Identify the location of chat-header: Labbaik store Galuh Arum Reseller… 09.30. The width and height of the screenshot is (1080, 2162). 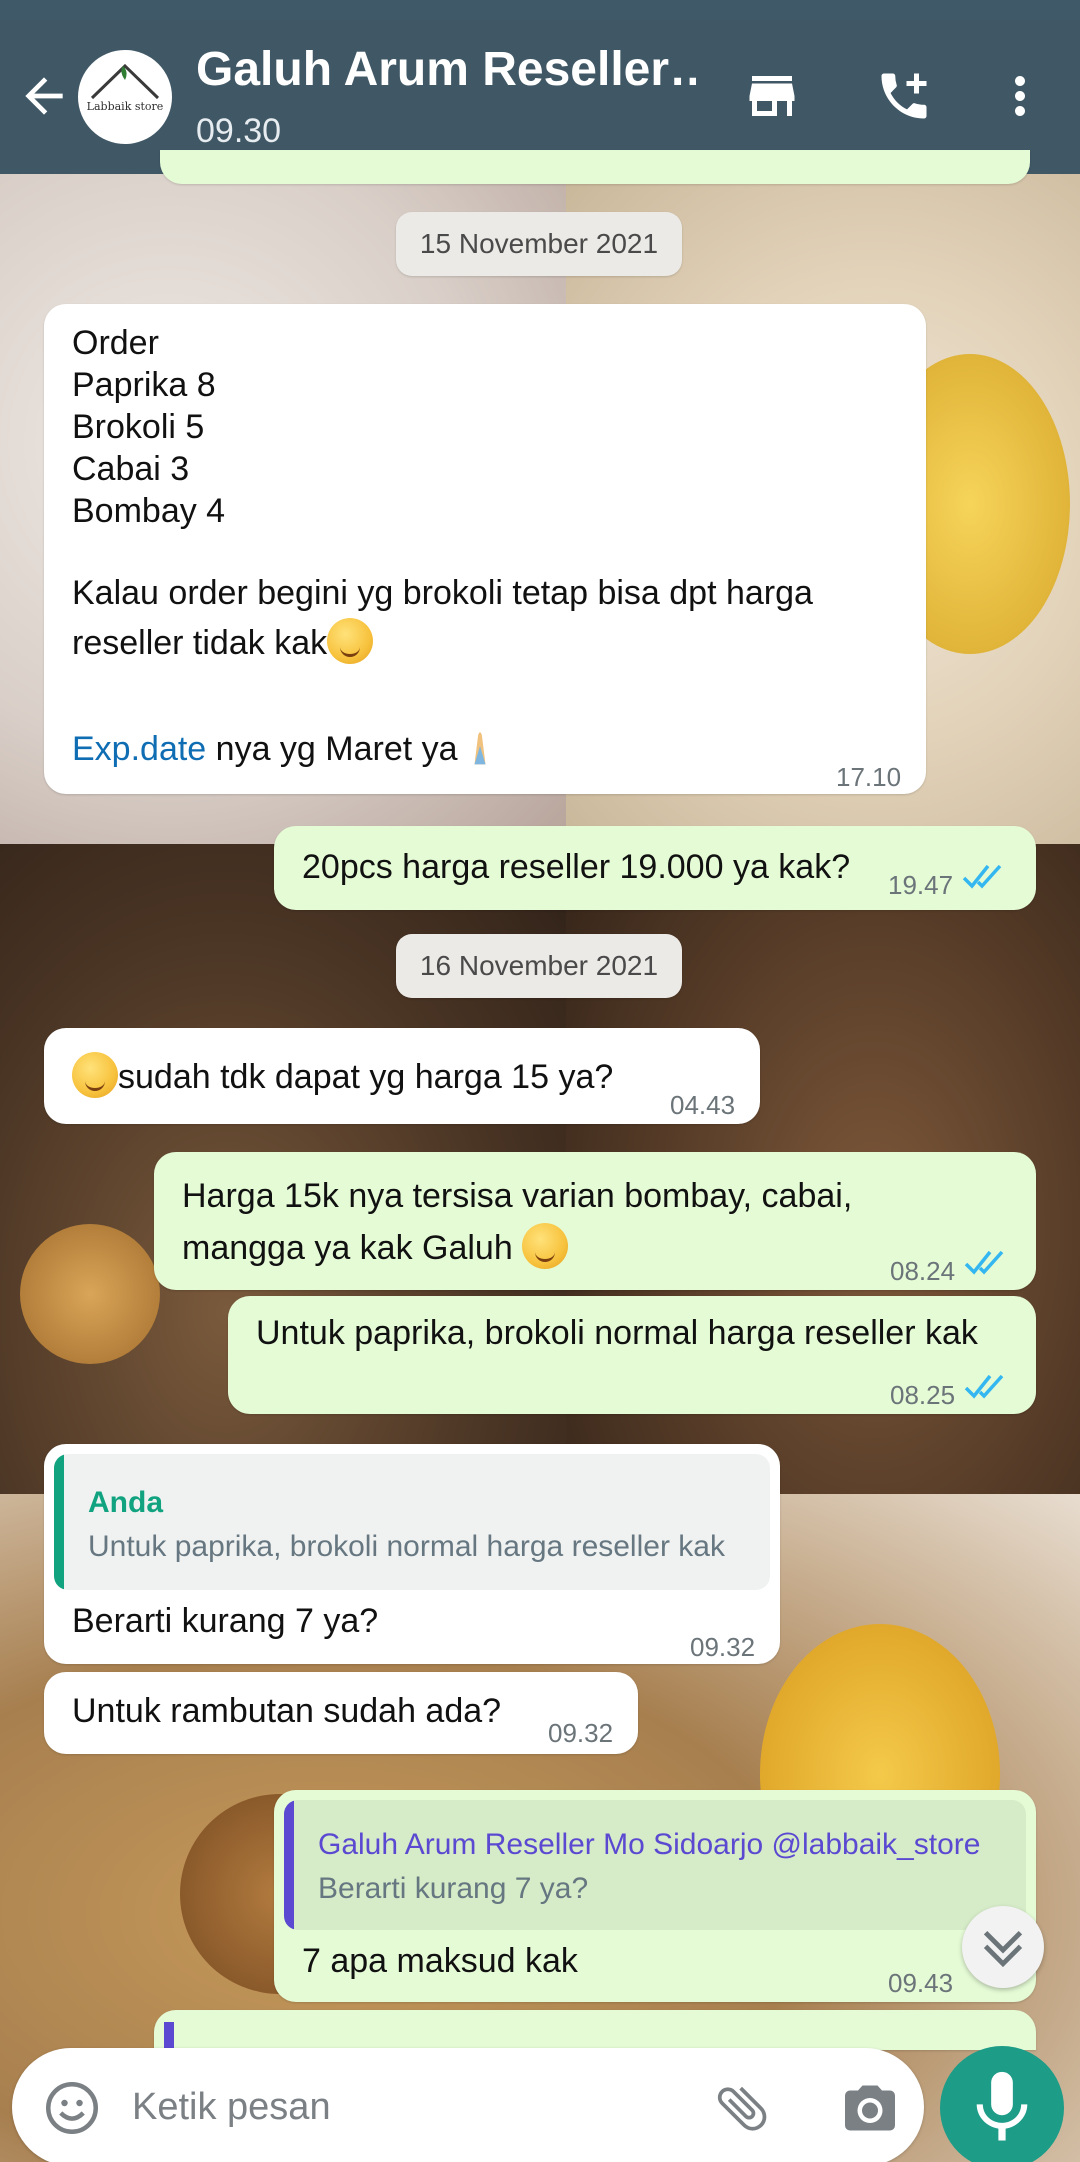
(540, 87).